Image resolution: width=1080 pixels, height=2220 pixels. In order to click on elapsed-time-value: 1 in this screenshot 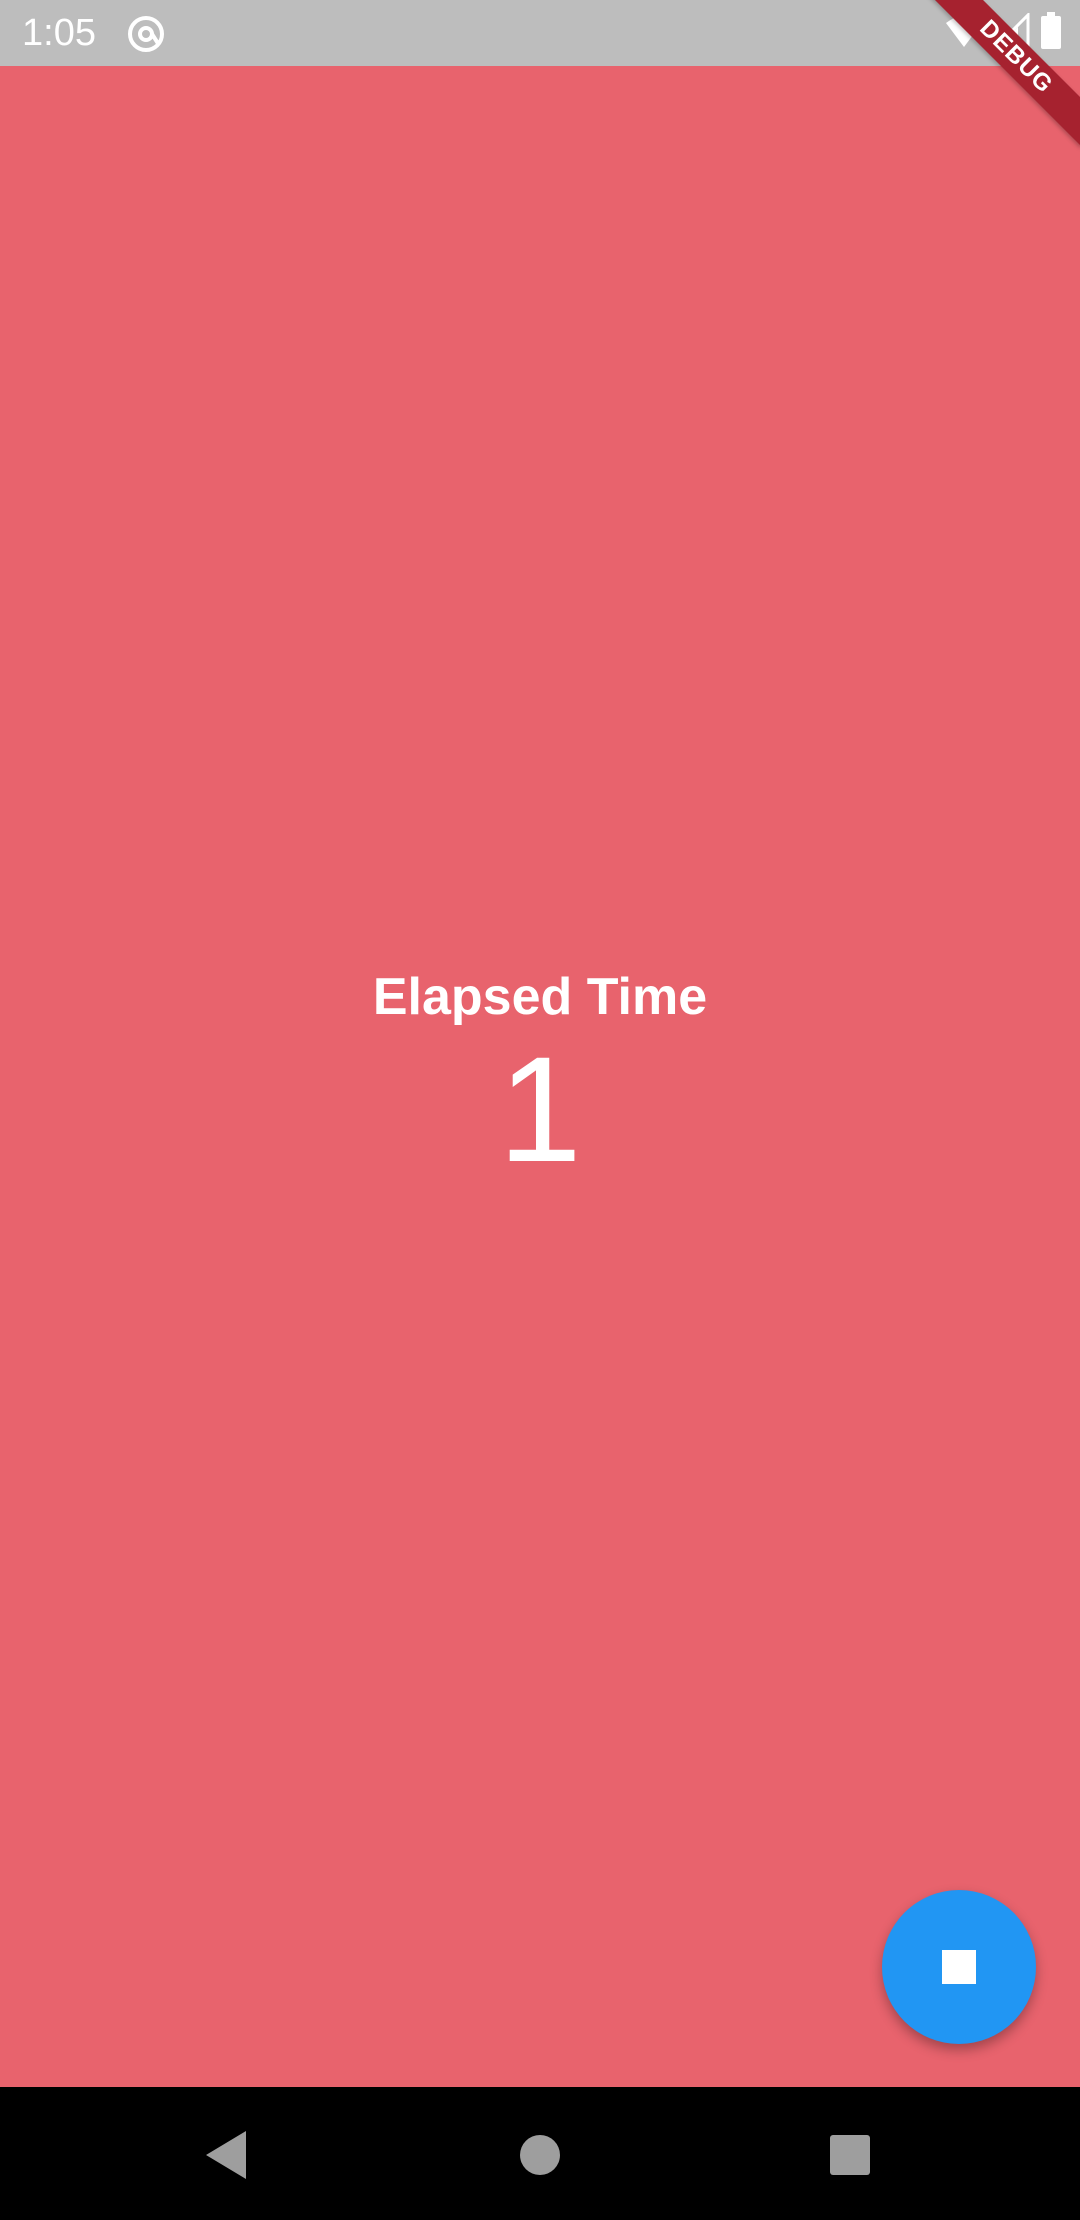, I will do `click(540, 1109)`.